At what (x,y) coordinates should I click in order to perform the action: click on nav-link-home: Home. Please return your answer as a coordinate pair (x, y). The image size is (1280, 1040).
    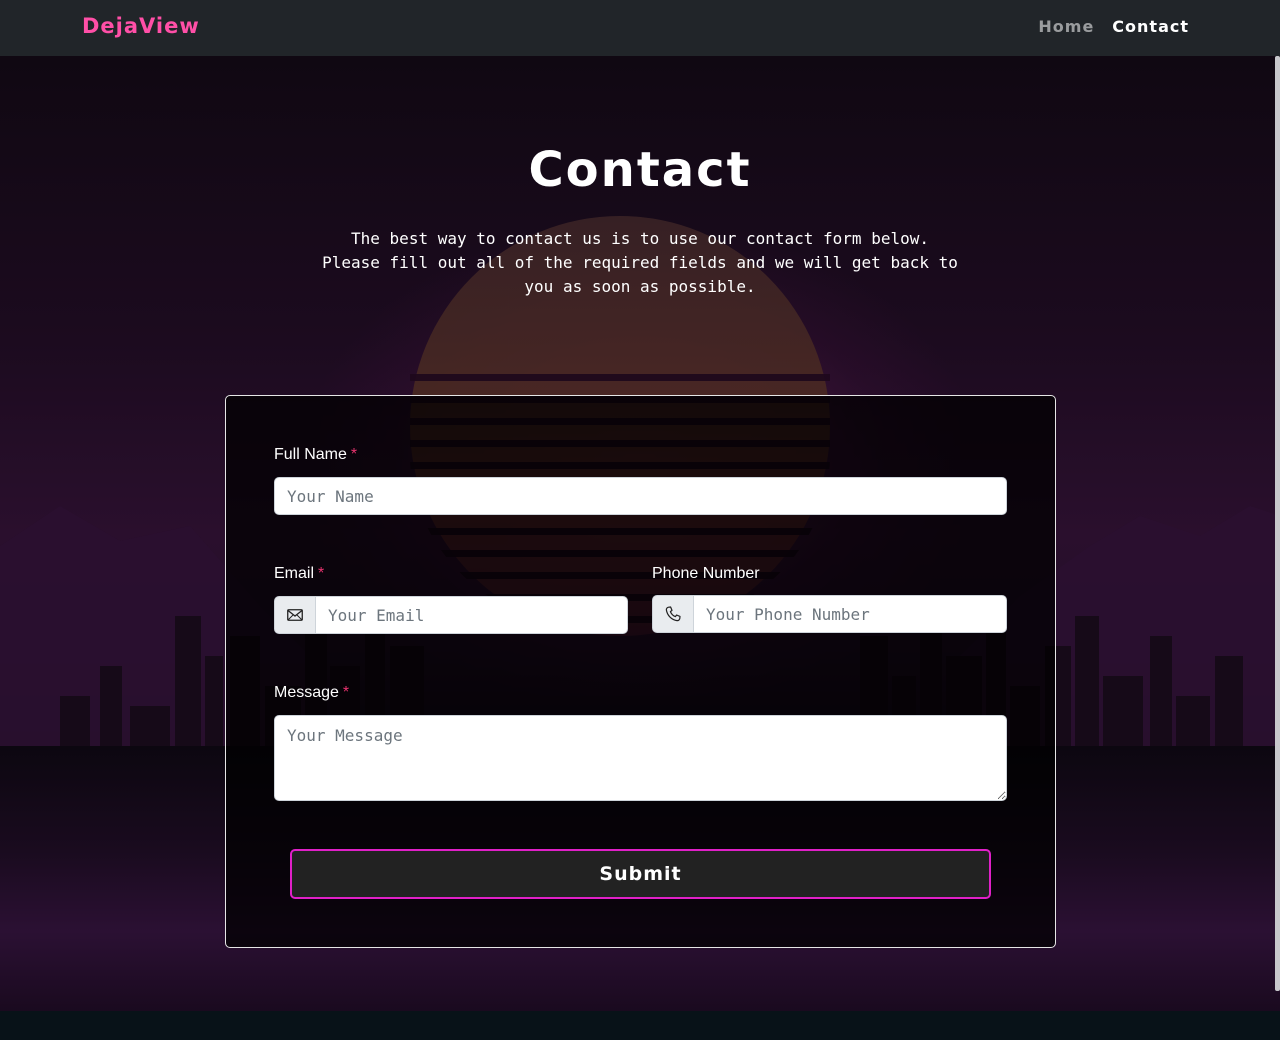
    Looking at the image, I should click on (1066, 26).